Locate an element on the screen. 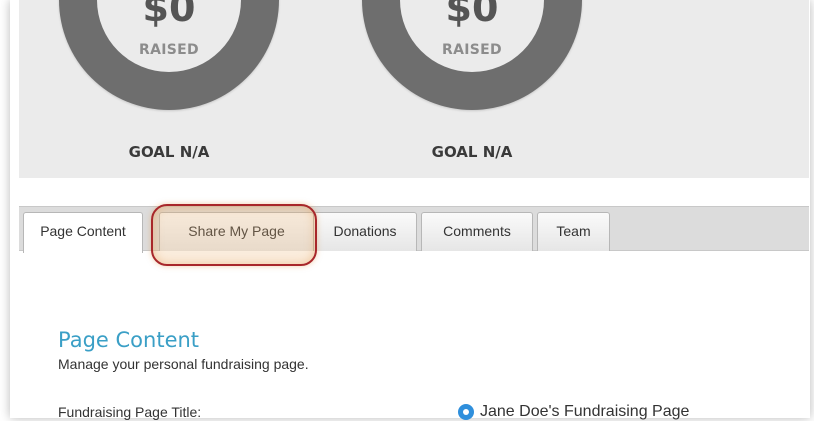 This screenshot has height=421, width=814. tab-page-content: Page Content is located at coordinates (83, 232).